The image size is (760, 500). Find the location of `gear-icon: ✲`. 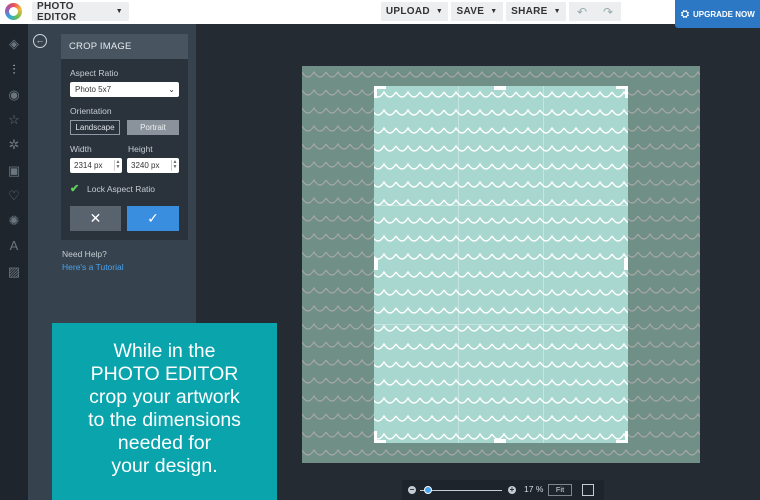

gear-icon: ✲ is located at coordinates (14, 145).